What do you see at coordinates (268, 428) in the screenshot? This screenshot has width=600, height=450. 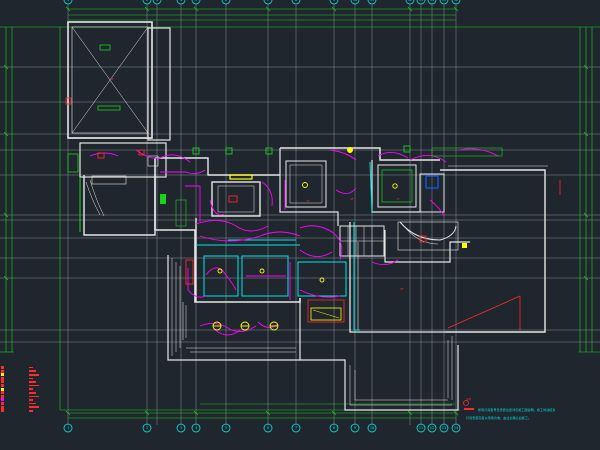 I see `grid-bottom-bubble-label: 6` at bounding box center [268, 428].